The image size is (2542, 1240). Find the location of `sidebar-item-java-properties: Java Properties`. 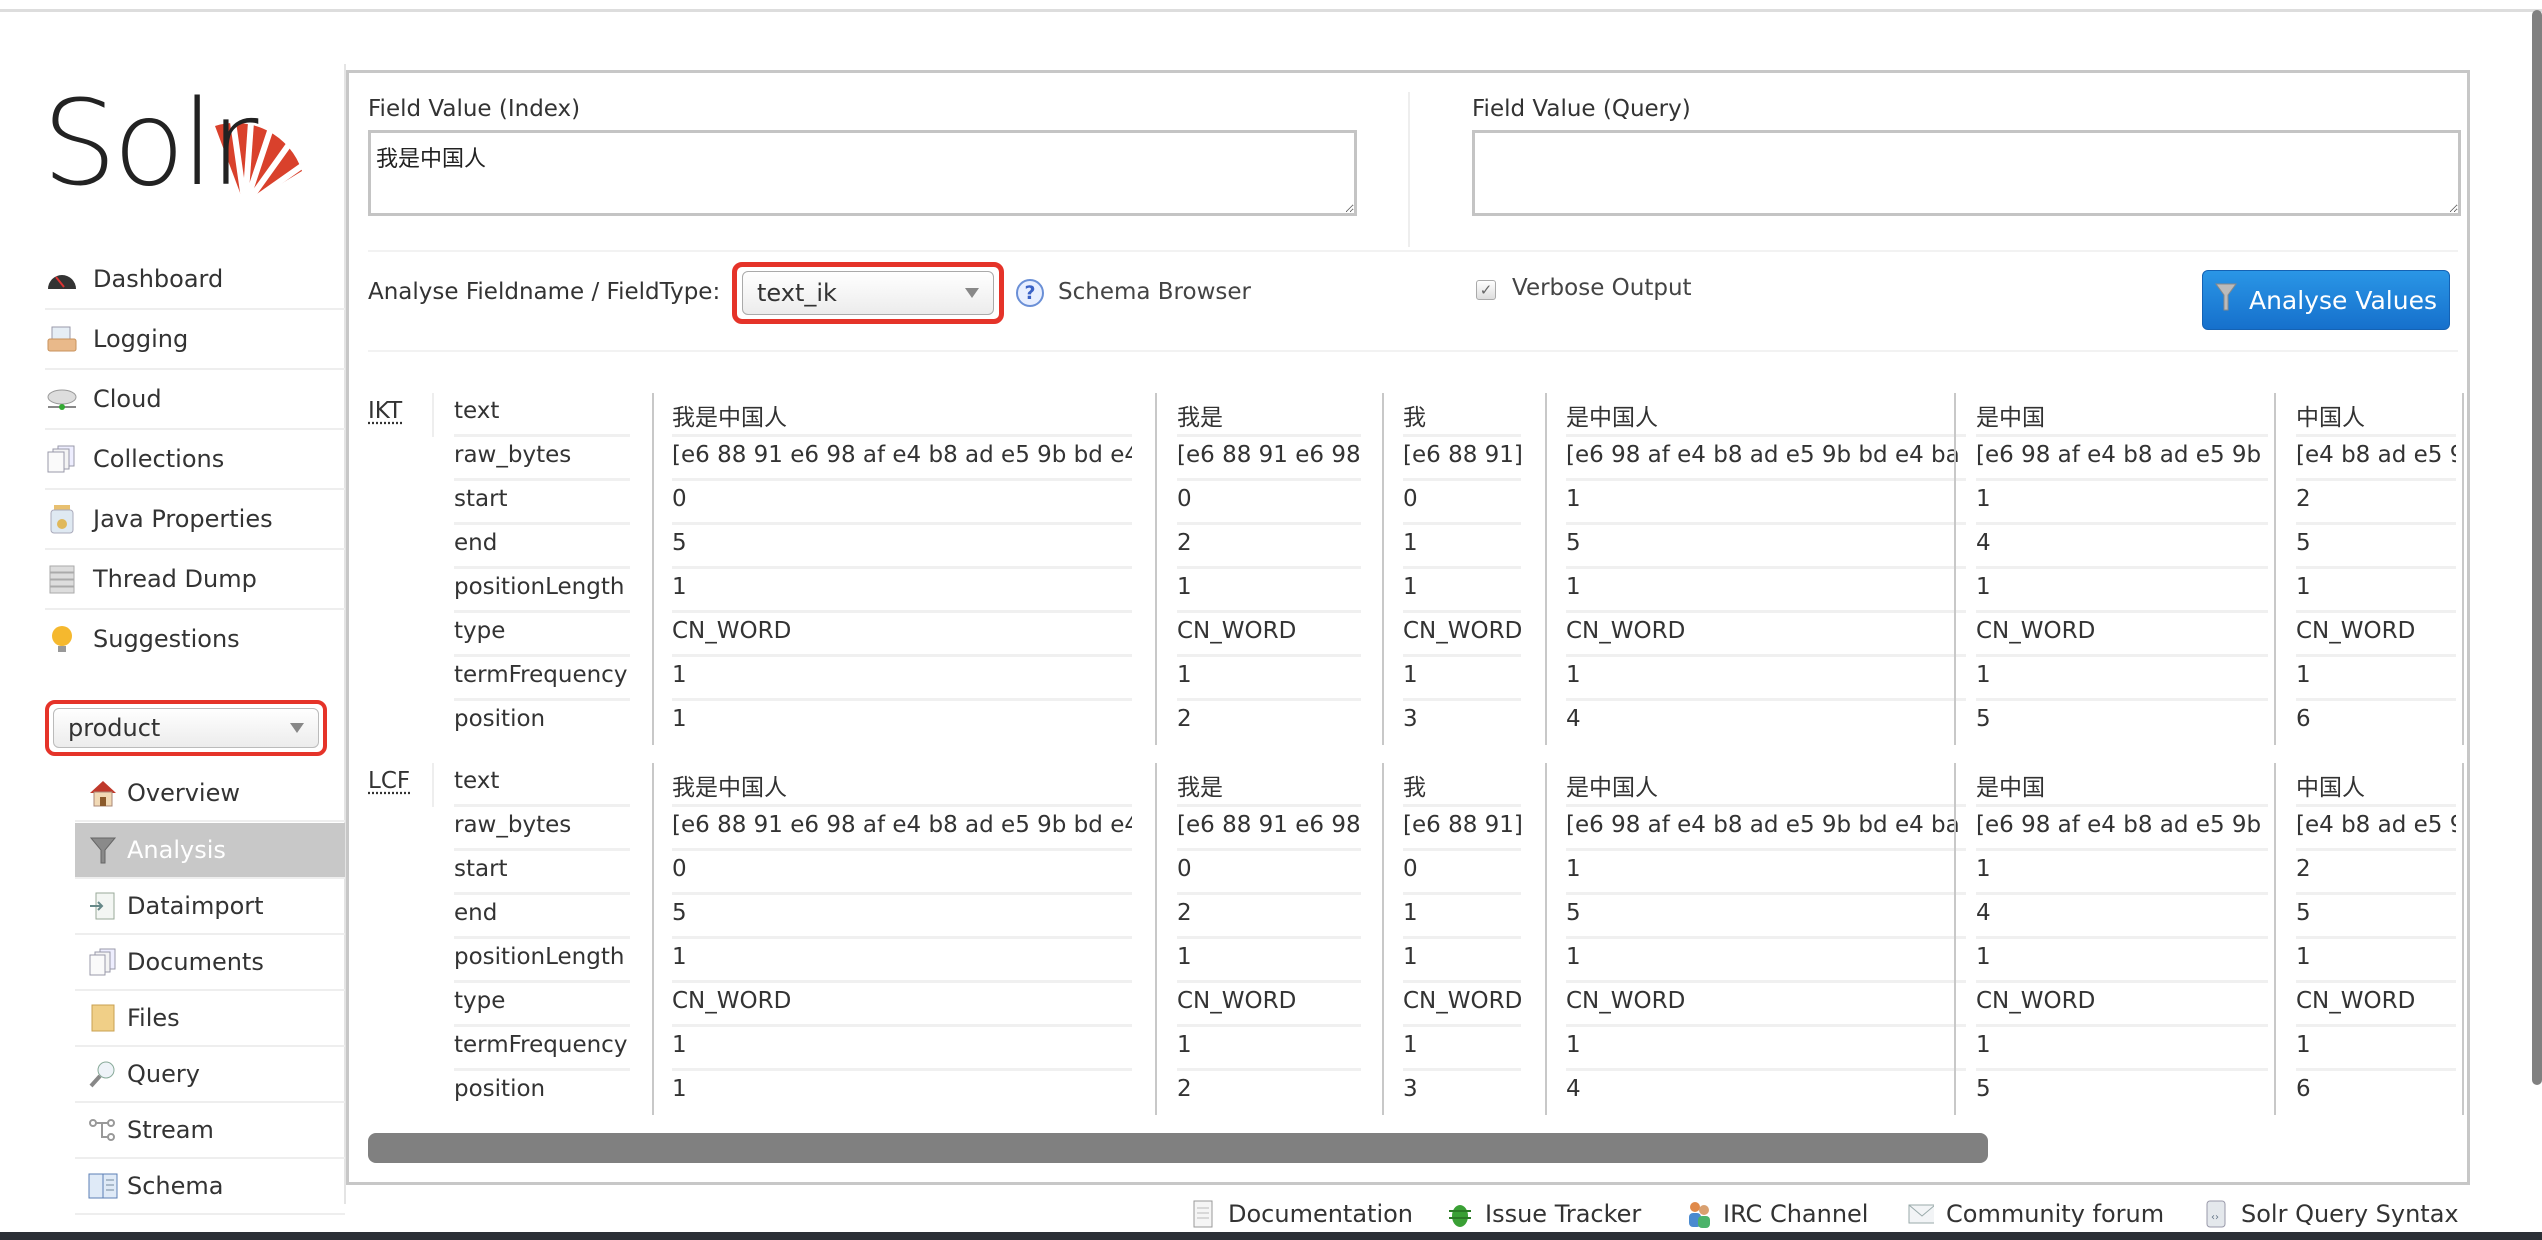

sidebar-item-java-properties: Java Properties is located at coordinates (195, 520).